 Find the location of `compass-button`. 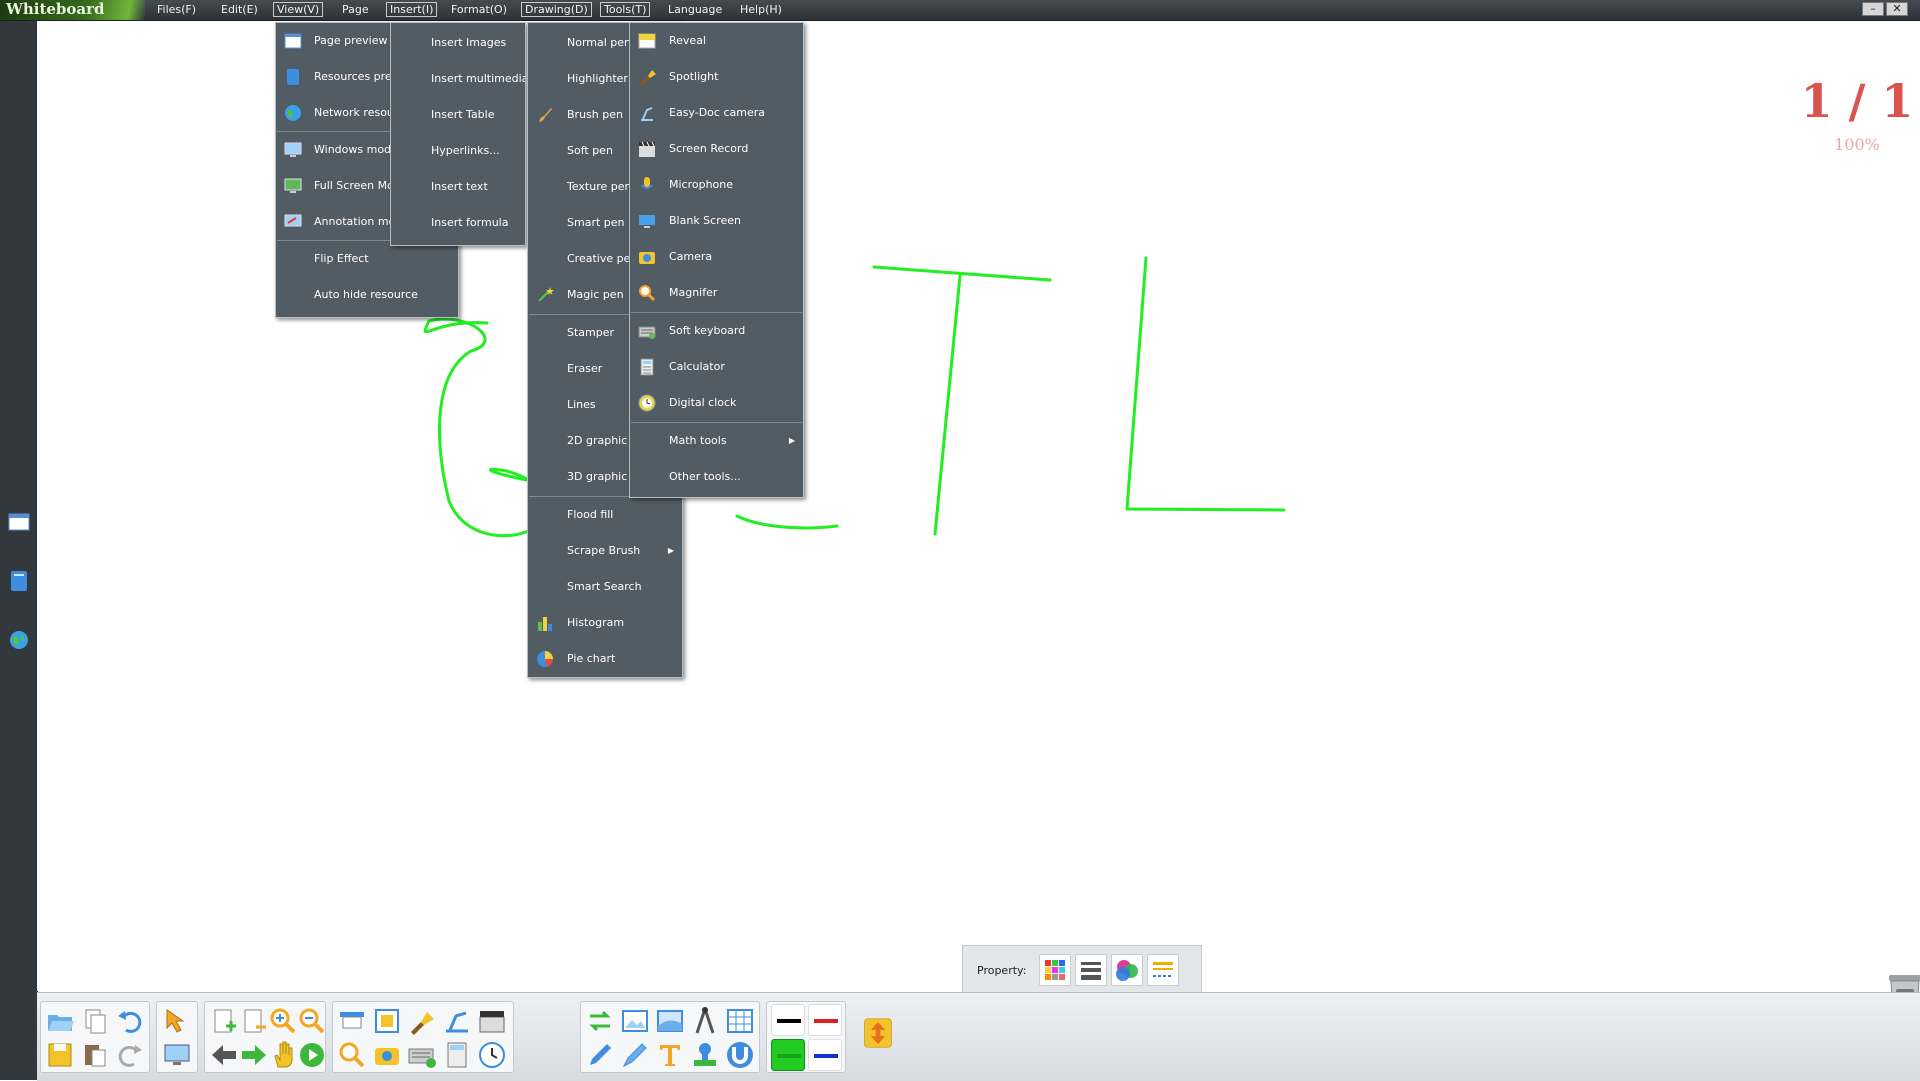

compass-button is located at coordinates (705, 1021).